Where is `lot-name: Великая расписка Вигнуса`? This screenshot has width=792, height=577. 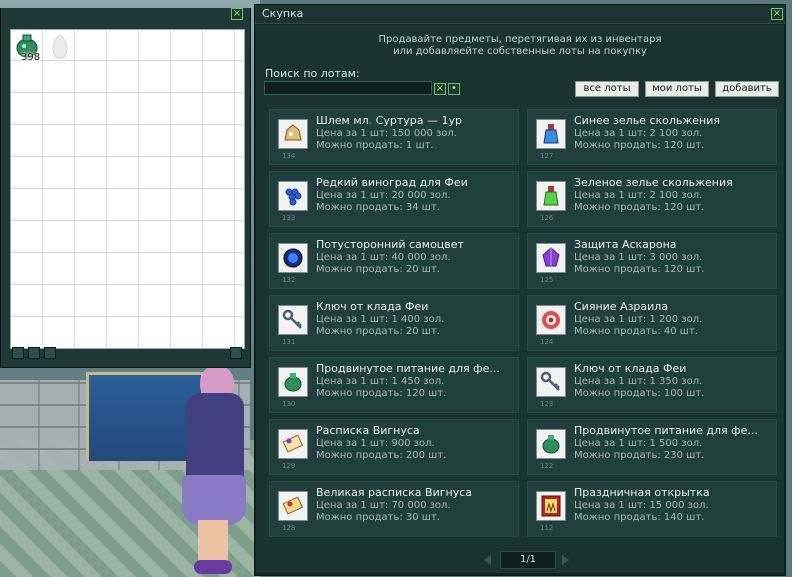
lot-name: Великая расписка Вигнуса is located at coordinates (394, 492).